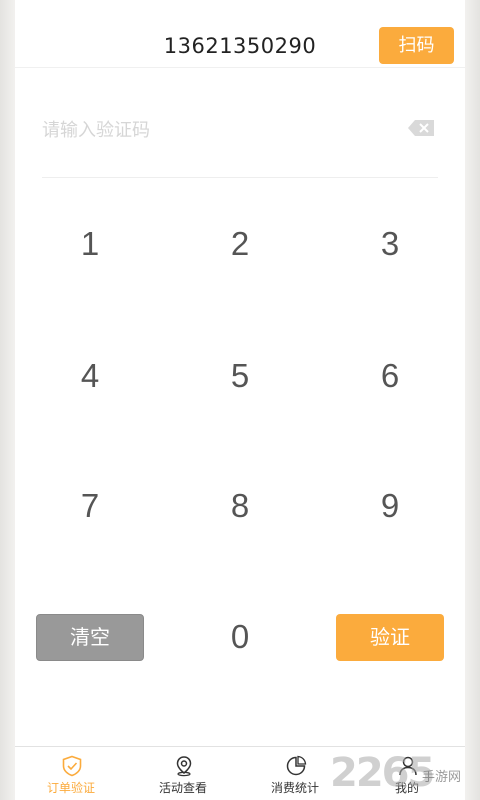 This screenshot has width=480, height=800. What do you see at coordinates (390, 376) in the screenshot?
I see `key-6: 6` at bounding box center [390, 376].